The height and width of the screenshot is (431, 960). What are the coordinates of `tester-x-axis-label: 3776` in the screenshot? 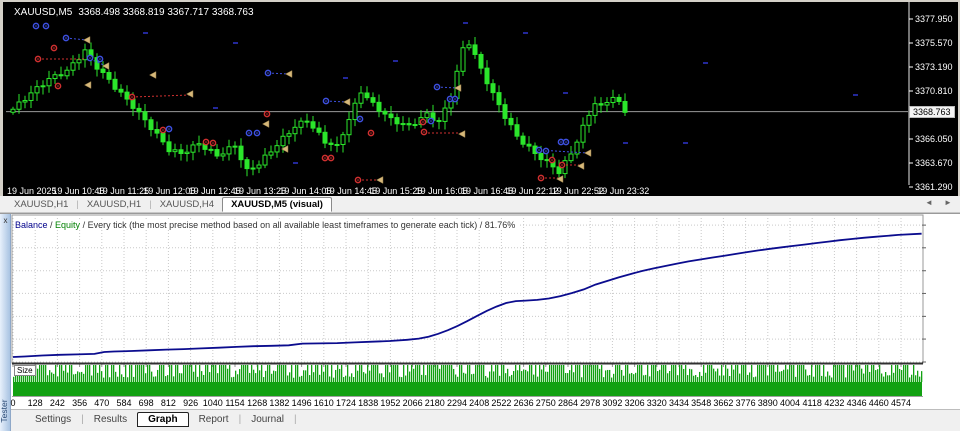 It's located at (745, 403).